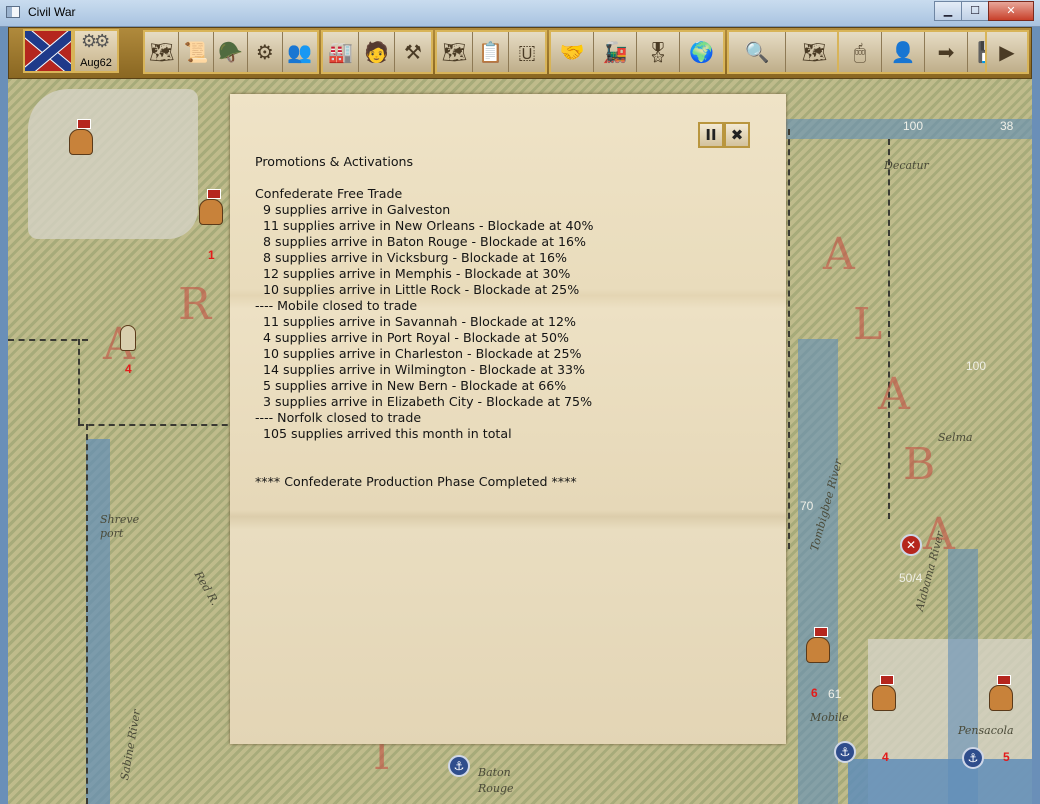 The height and width of the screenshot is (804, 1040). I want to click on toolbar-button: 🧑, so click(377, 52).